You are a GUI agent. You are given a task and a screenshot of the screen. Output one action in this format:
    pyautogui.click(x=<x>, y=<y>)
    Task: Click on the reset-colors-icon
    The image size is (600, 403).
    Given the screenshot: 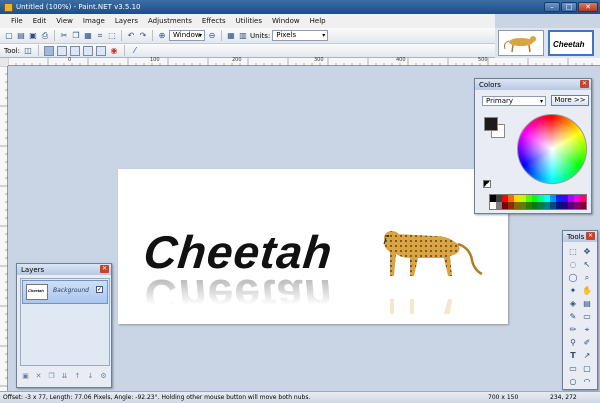 What is the action you would take?
    pyautogui.click(x=487, y=184)
    